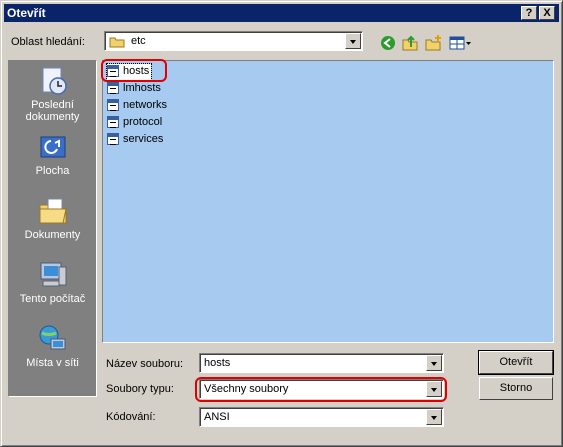 Image resolution: width=563 pixels, height=447 pixels. I want to click on places-item-desktop: Plocha, so click(52, 154).